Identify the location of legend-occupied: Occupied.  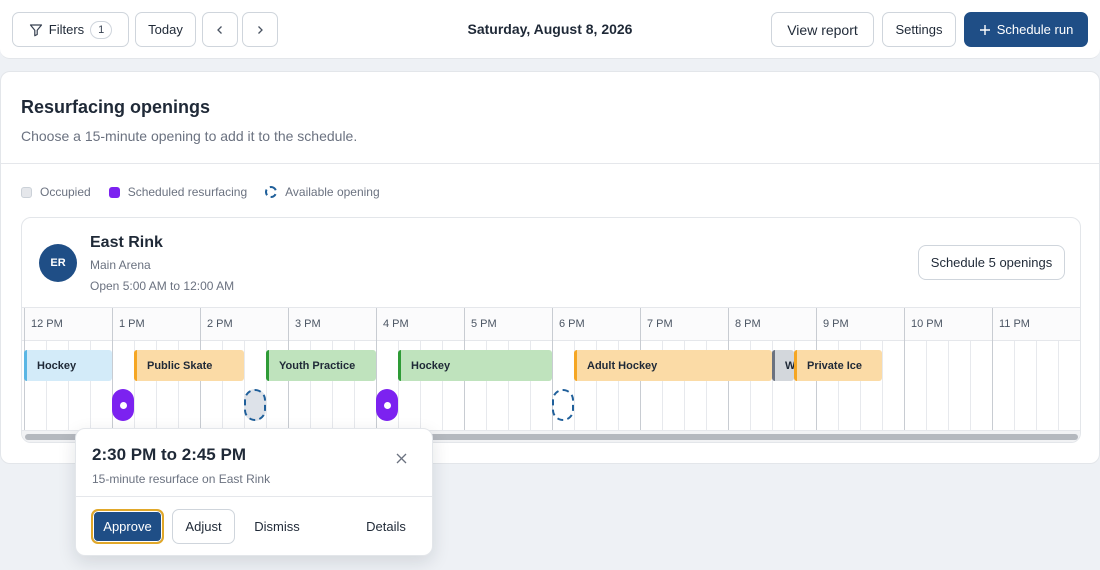
(56, 192).